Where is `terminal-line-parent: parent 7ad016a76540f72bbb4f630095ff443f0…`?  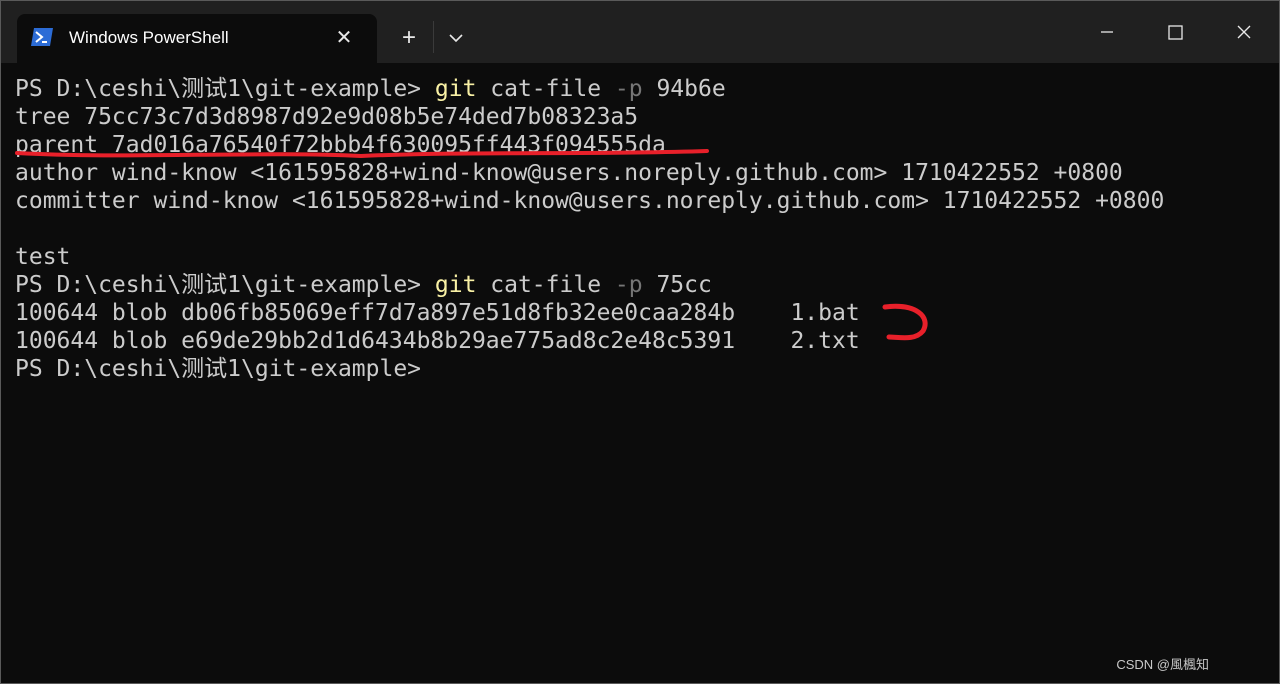
terminal-line-parent: parent 7ad016a76540f72bbb4f630095ff443f0… is located at coordinates (340, 145).